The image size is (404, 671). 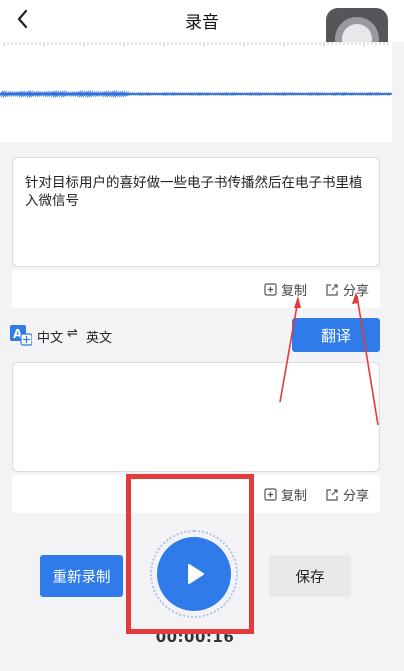 What do you see at coordinates (50, 336) in the screenshot?
I see `source-language: 中文` at bounding box center [50, 336].